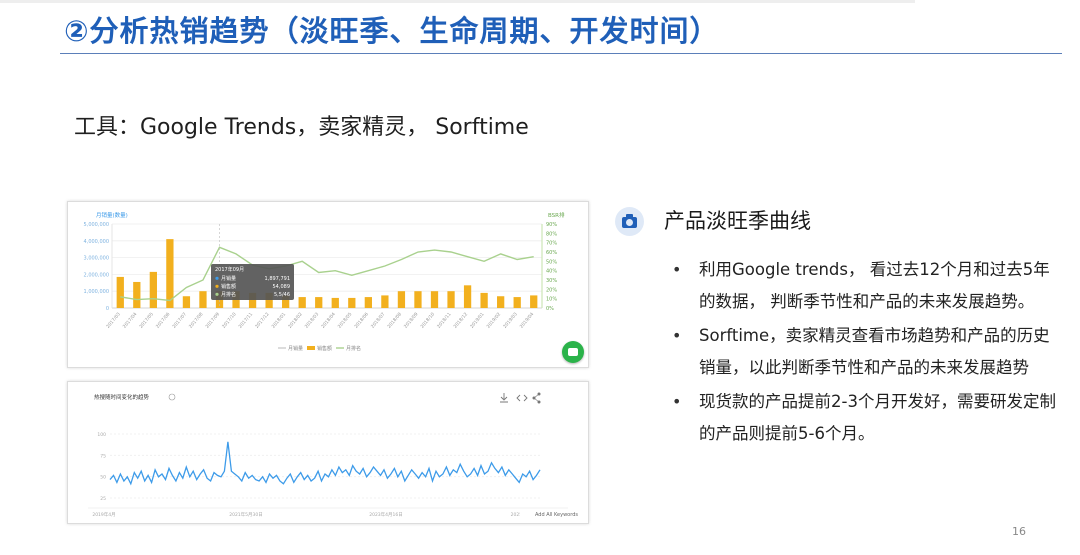 The image size is (1080, 555). What do you see at coordinates (295, 348) in the screenshot?
I see `legend-label: 月销量` at bounding box center [295, 348].